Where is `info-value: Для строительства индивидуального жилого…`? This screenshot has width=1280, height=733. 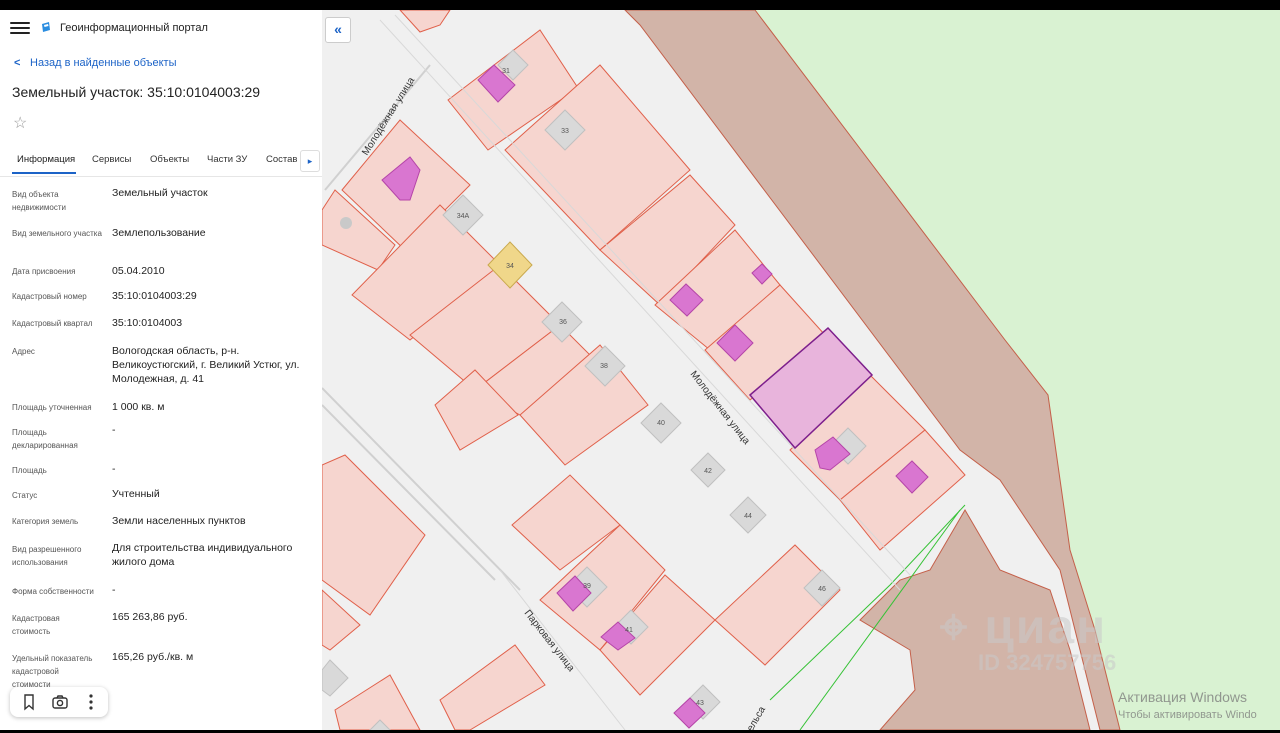
info-value: Для строительства индивидуального жилого… is located at coordinates (202, 555).